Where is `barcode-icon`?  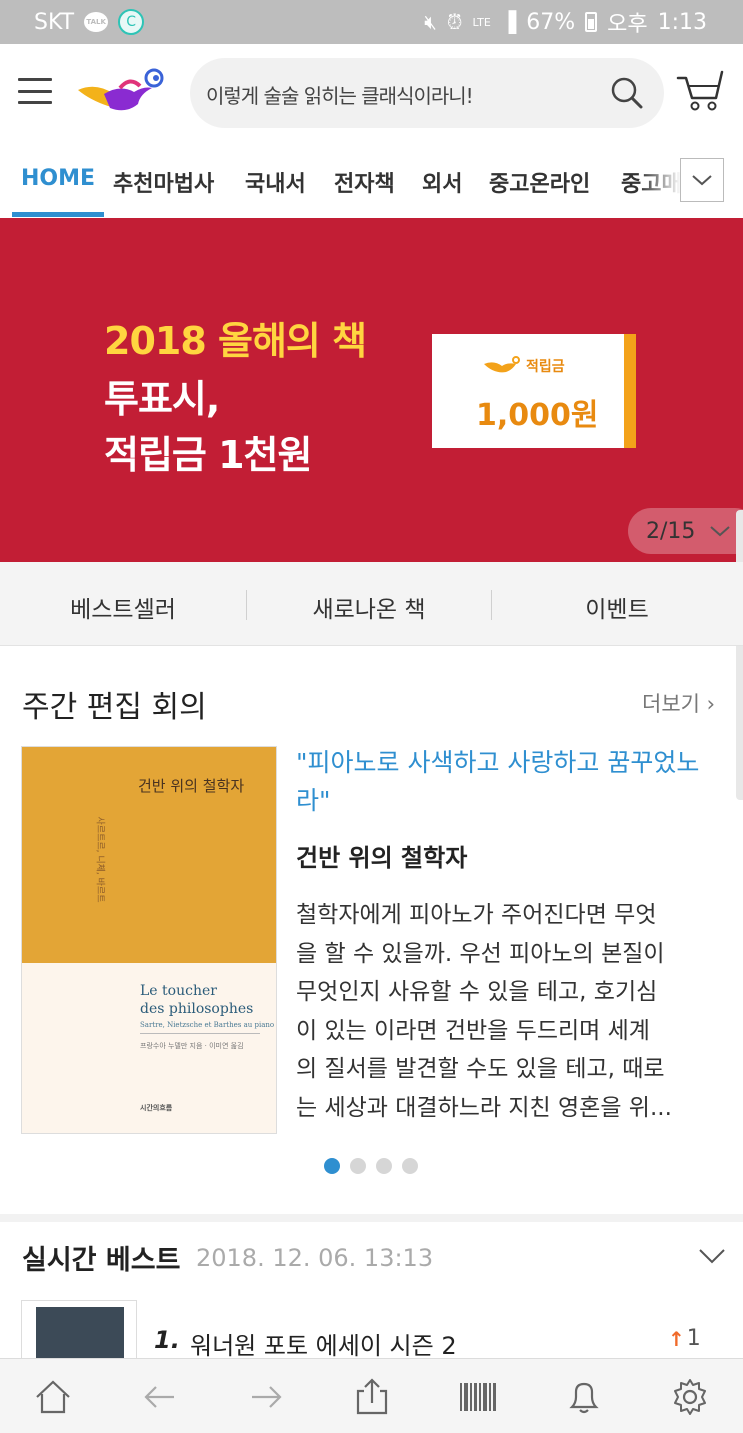 barcode-icon is located at coordinates (478, 1397).